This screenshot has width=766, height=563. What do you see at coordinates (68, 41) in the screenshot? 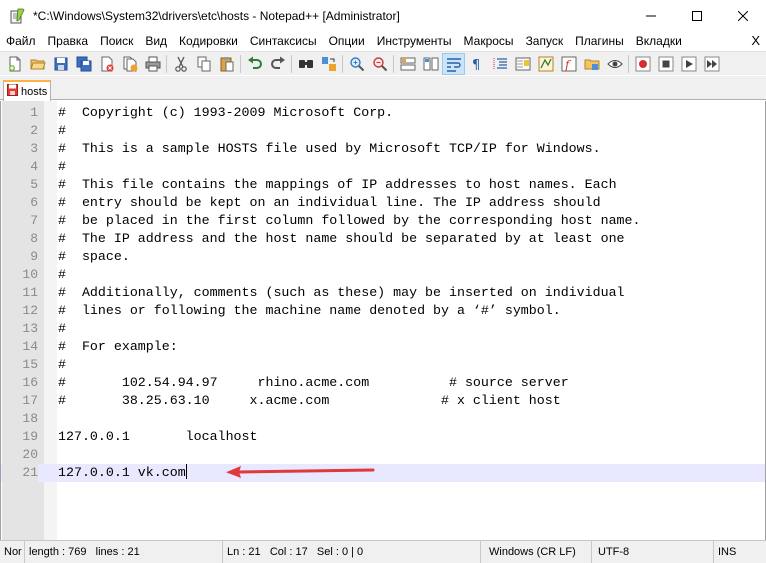
I see `menu-edit: Правка` at bounding box center [68, 41].